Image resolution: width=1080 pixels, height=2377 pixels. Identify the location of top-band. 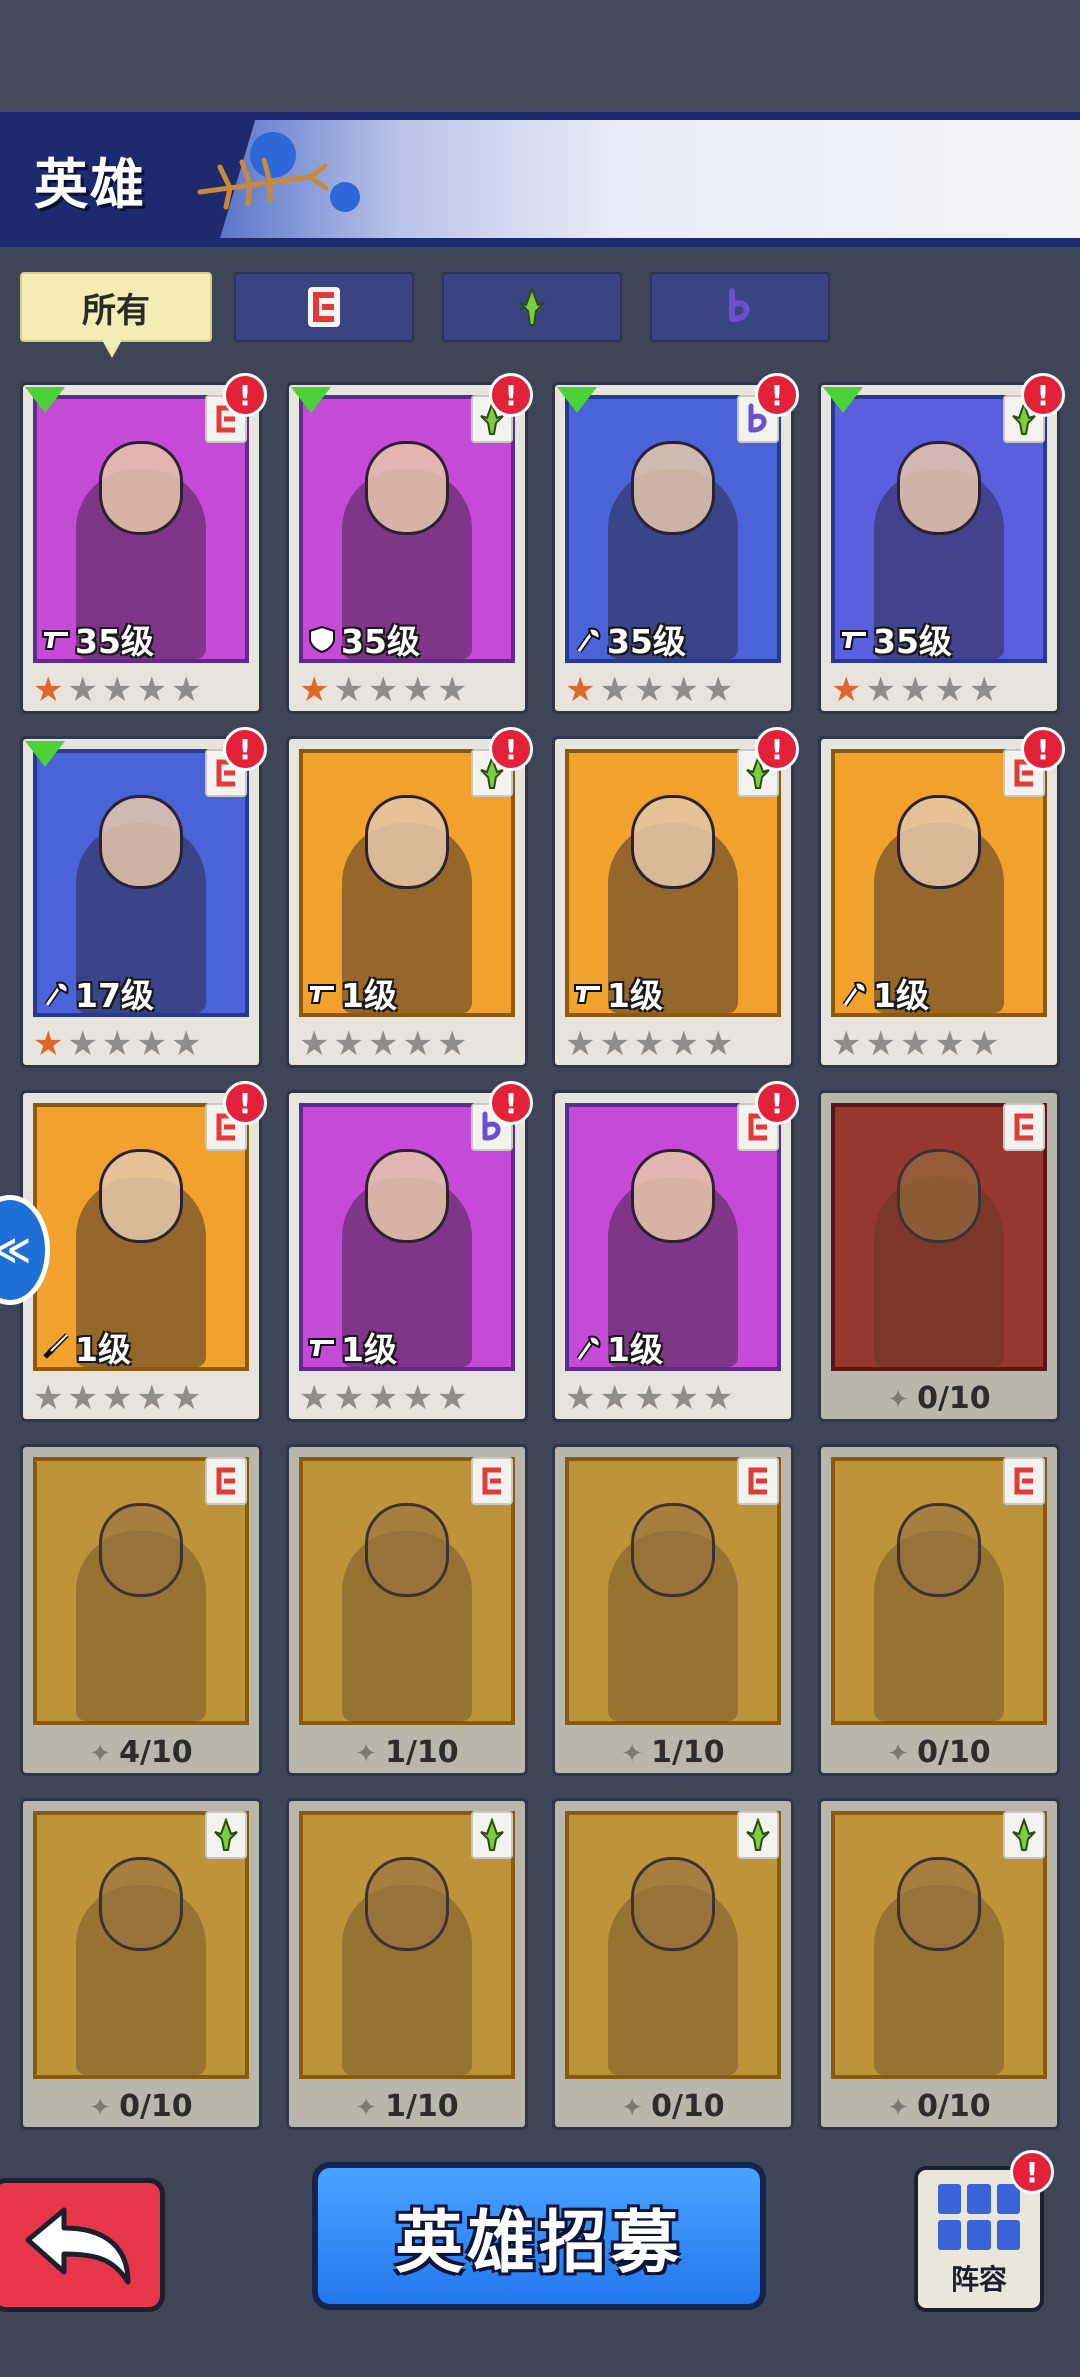
(540, 56).